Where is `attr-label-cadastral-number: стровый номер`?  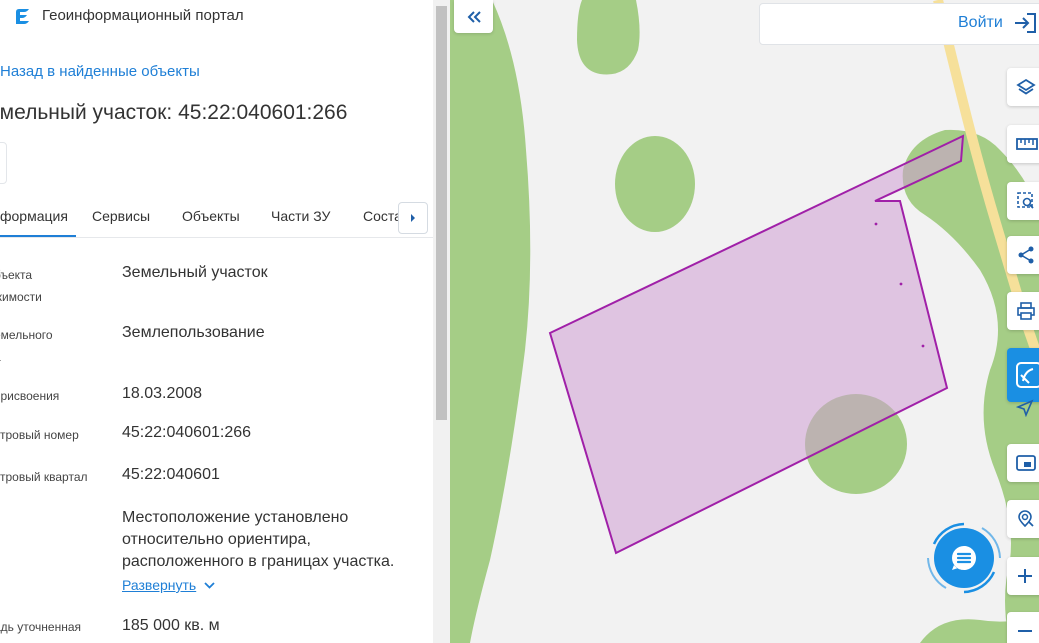 attr-label-cadastral-number: стровый номер is located at coordinates (39, 435).